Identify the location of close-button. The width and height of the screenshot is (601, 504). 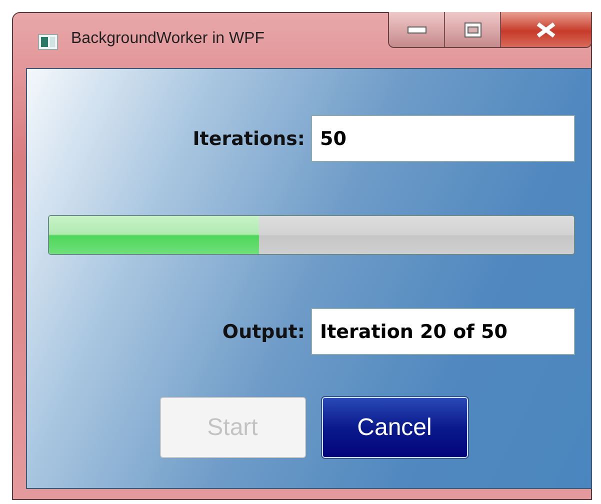
(546, 29).